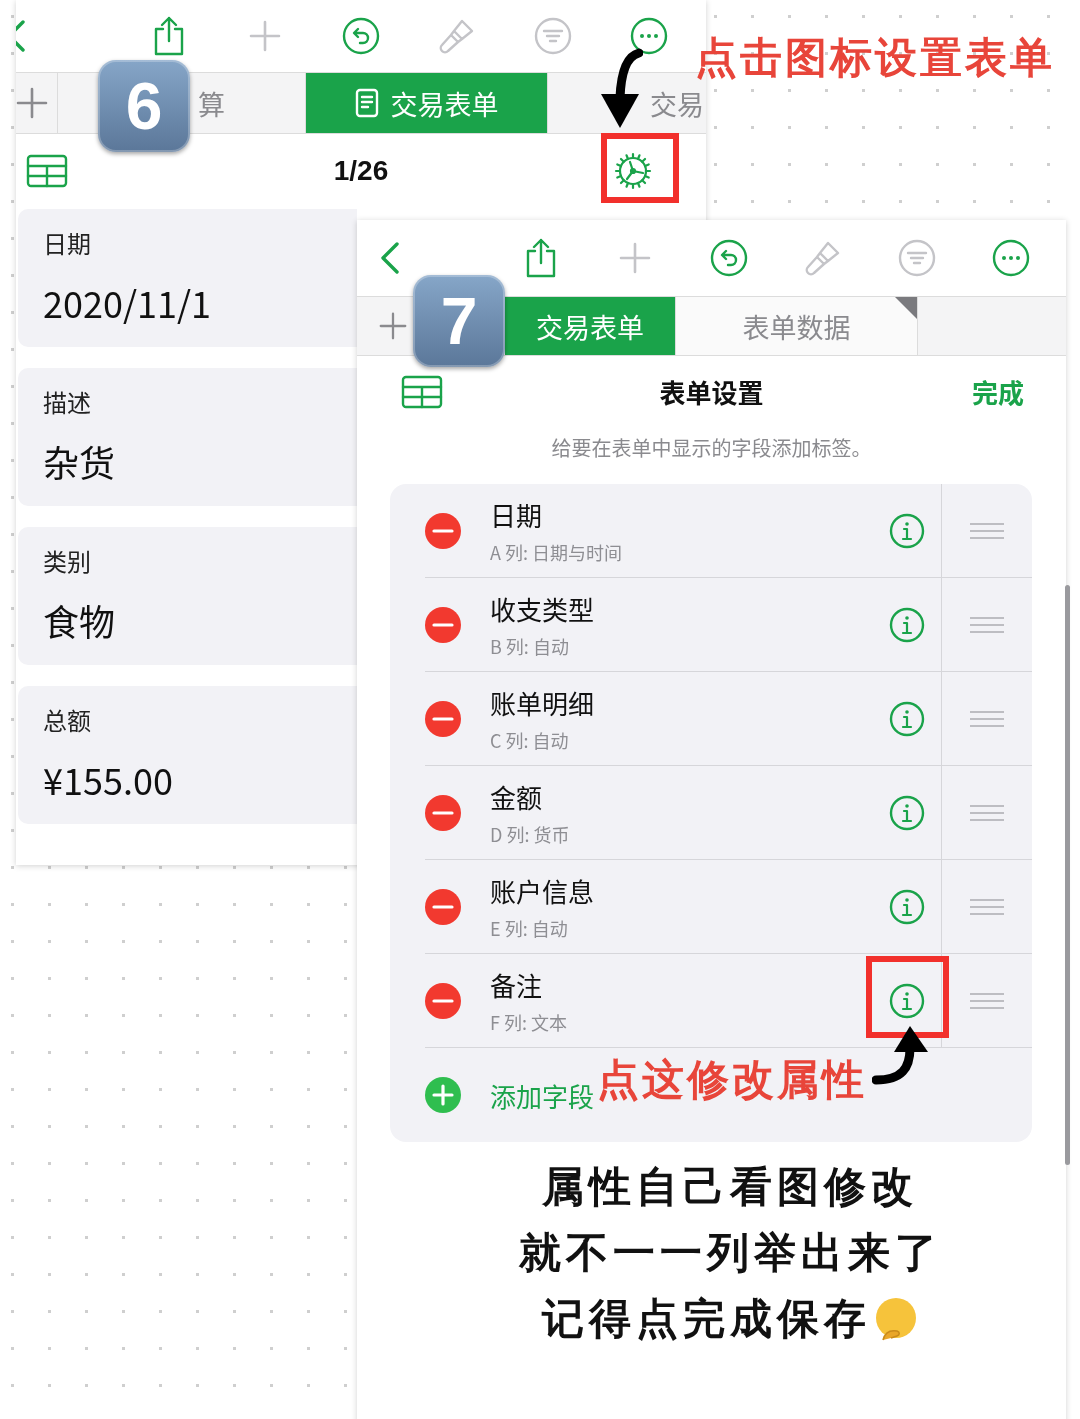 The image size is (1080, 1419). I want to click on sheet-tab: 表单数据, so click(797, 326).